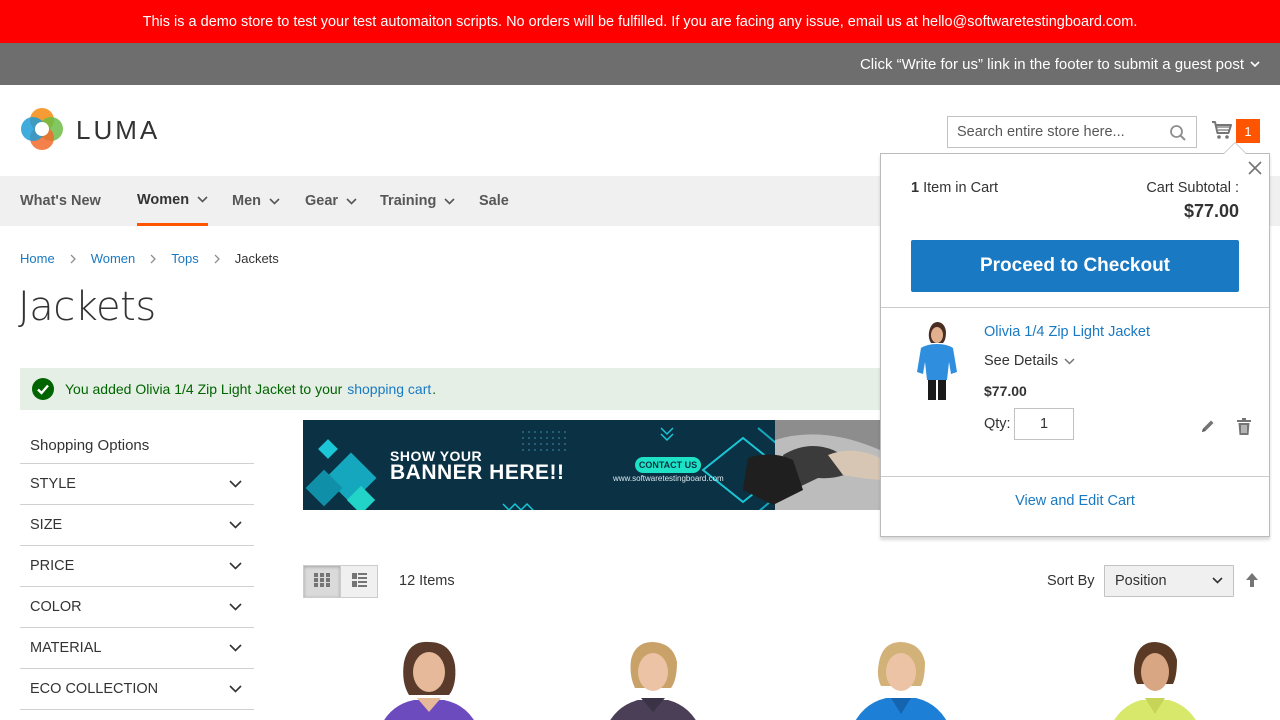 The height and width of the screenshot is (720, 1280). Describe the element at coordinates (1255, 168) in the screenshot. I see `close-icon` at that location.